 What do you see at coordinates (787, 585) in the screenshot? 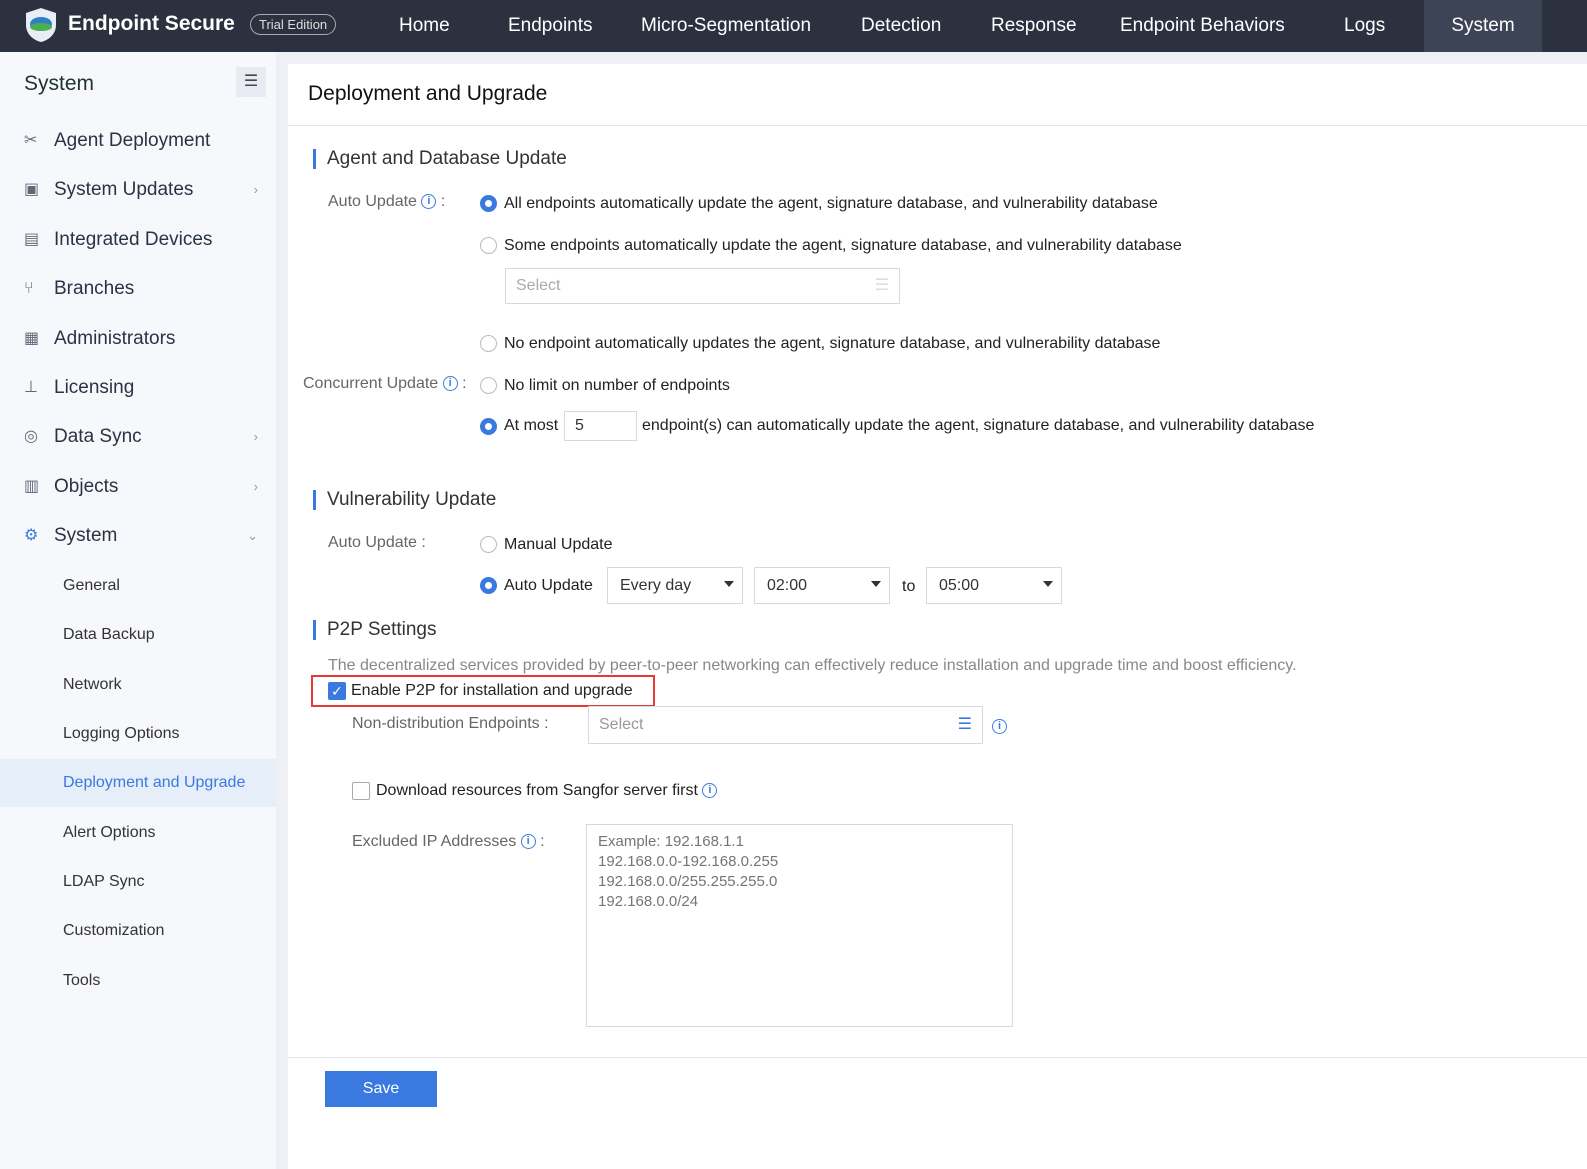
I see `dropdown-value: 02:00` at bounding box center [787, 585].